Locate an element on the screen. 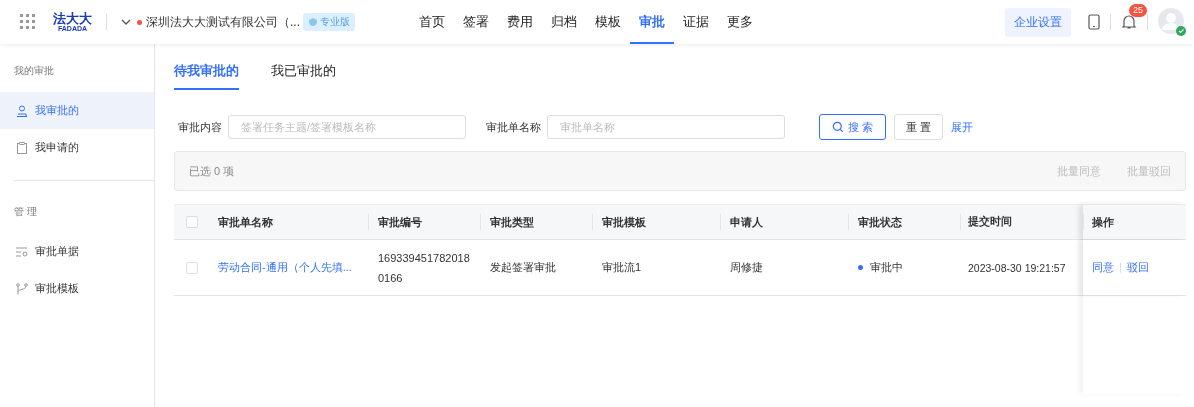 The height and width of the screenshot is (407, 1194). list-settings-icon is located at coordinates (22, 251).